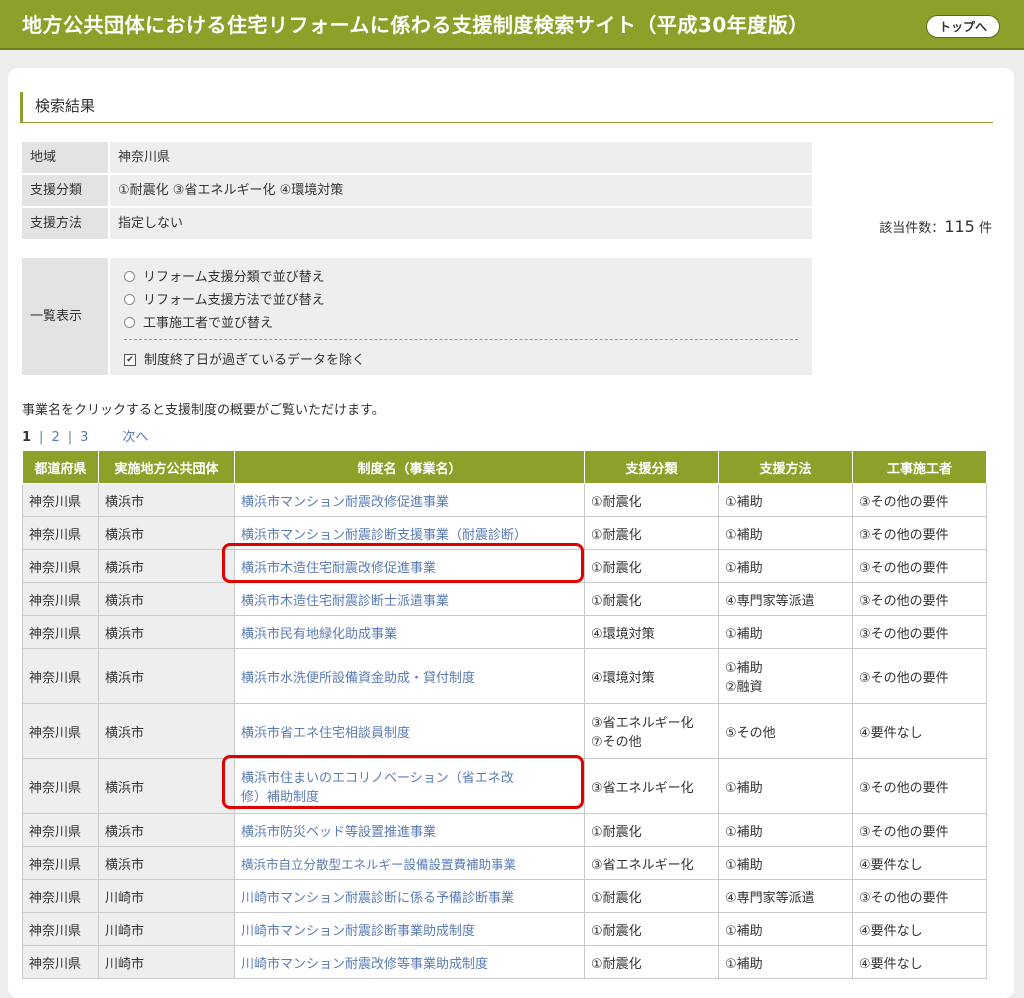 The image size is (1024, 998). I want to click on sort-by-builder-radio: 工事施工者で並び替え, so click(198, 321).